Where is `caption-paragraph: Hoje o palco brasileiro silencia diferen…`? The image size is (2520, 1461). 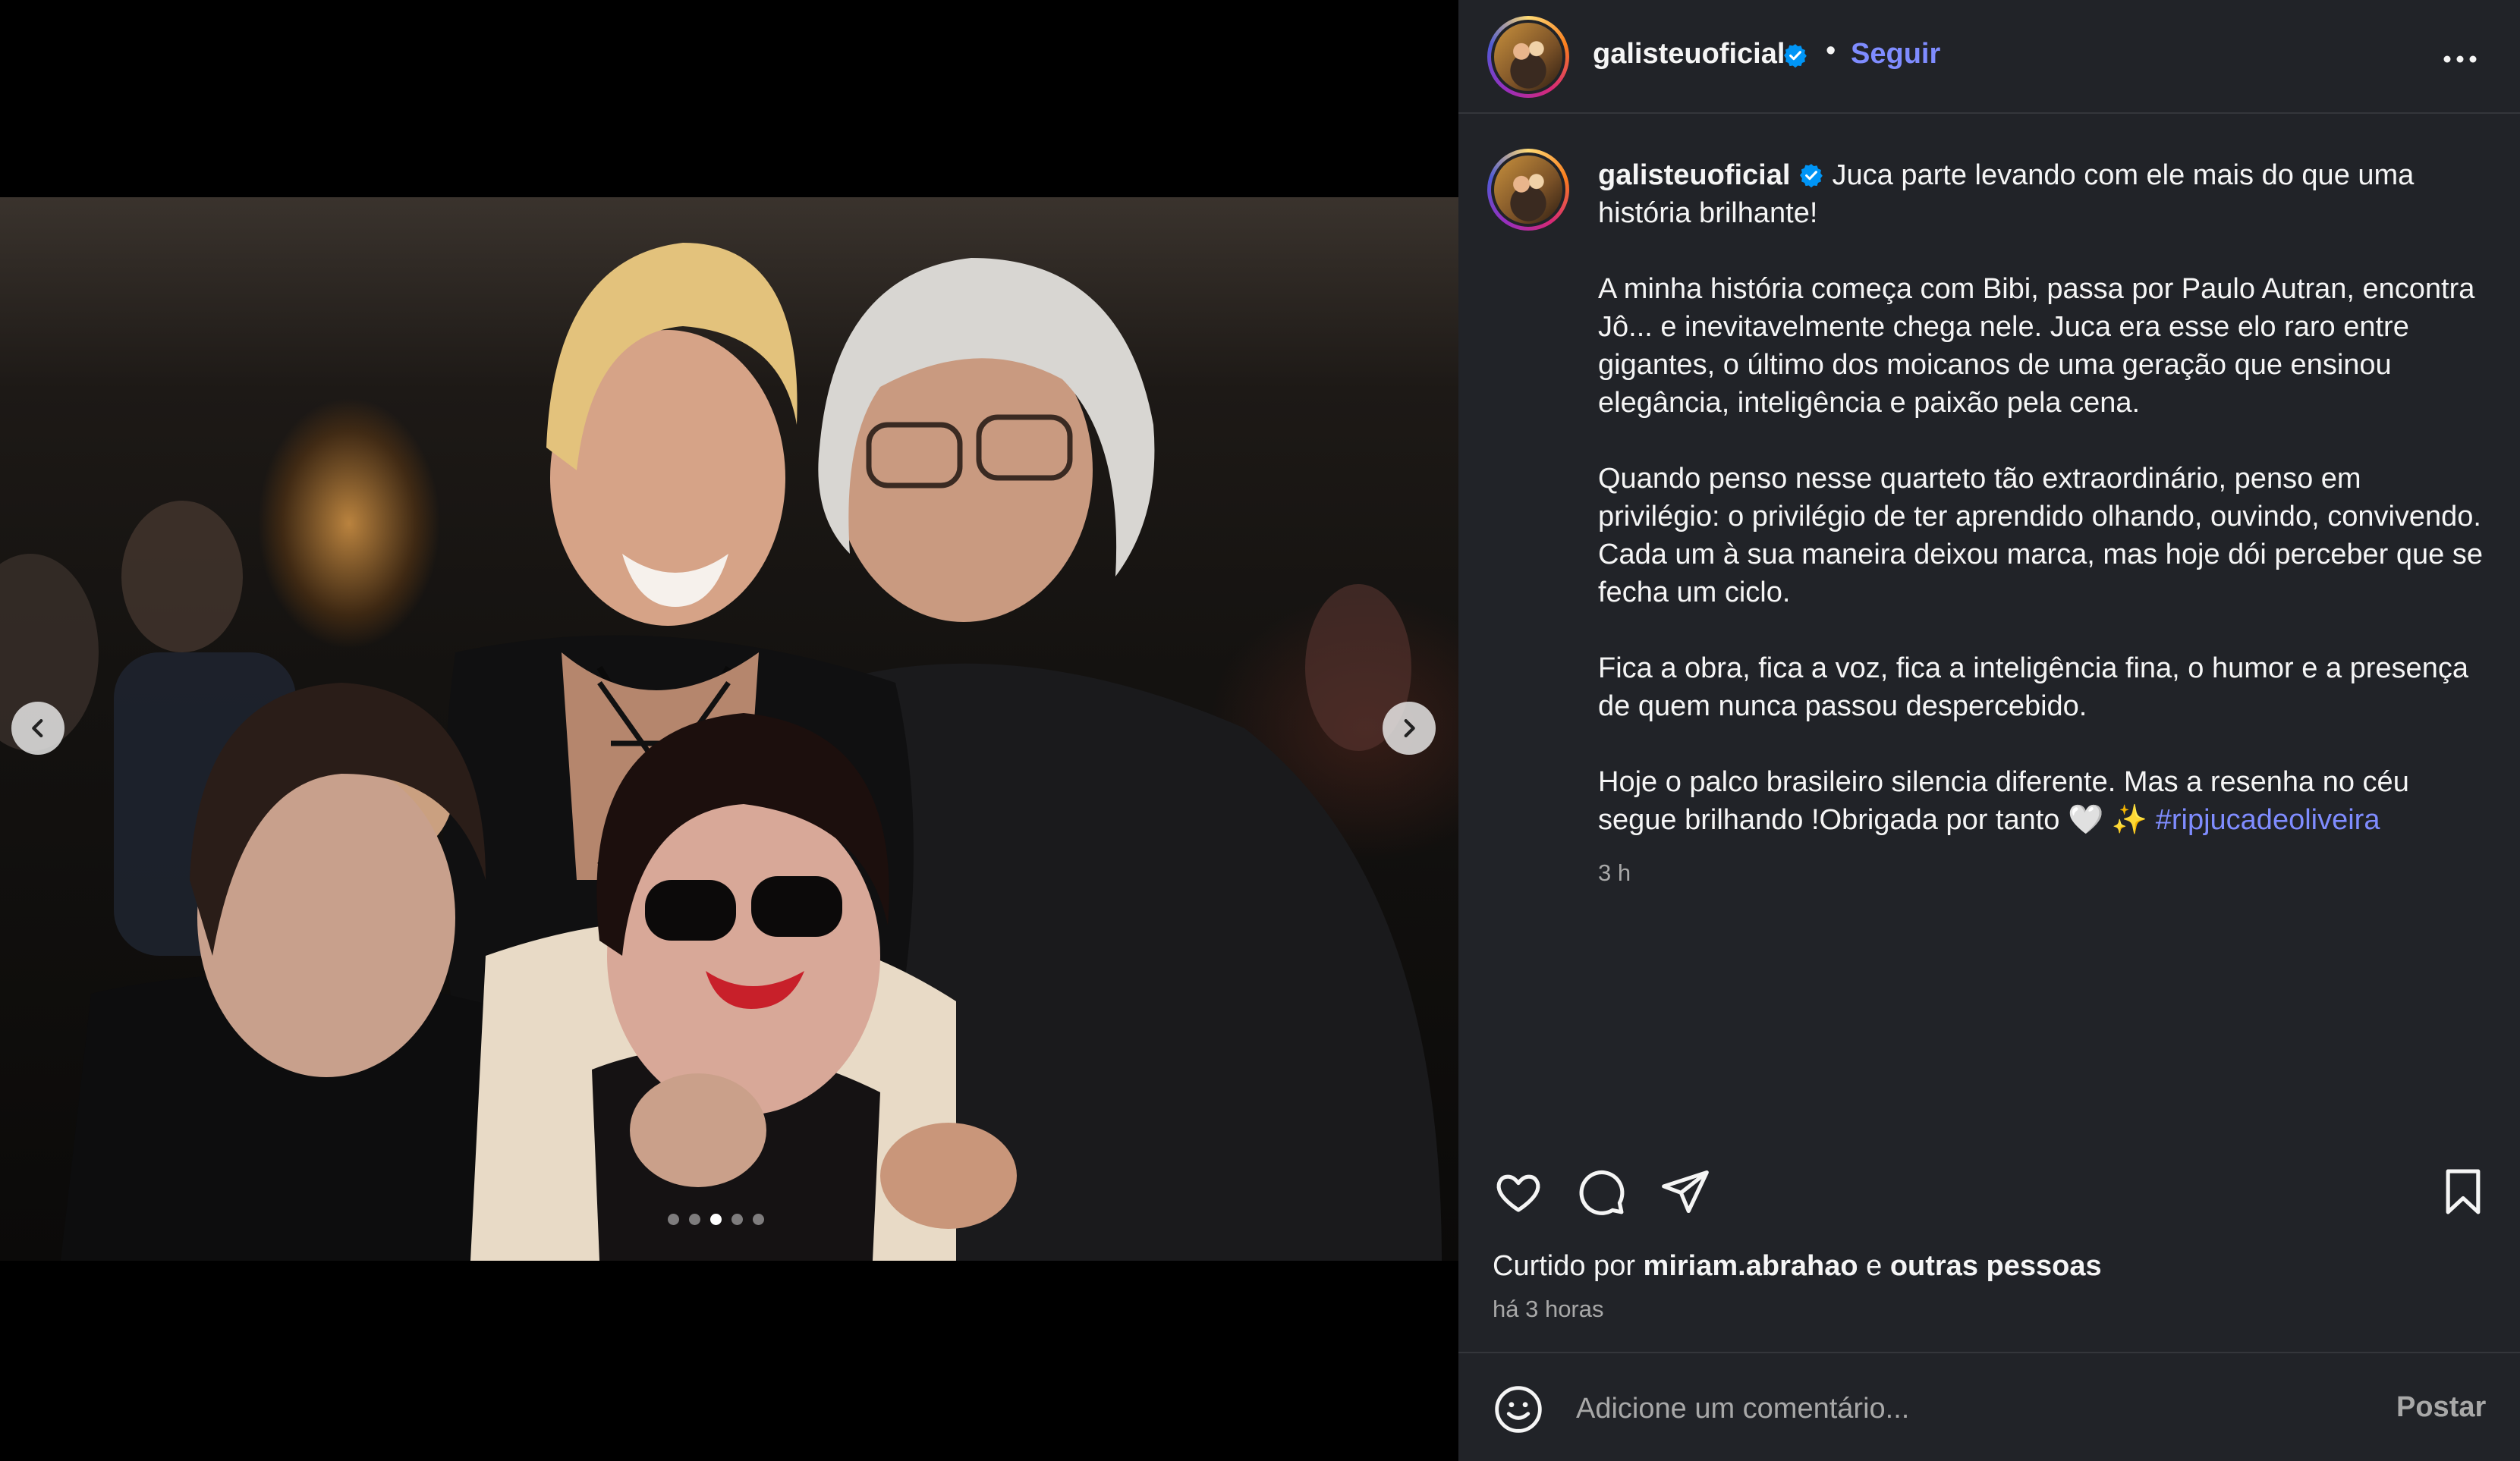 caption-paragraph: Hoje o palco brasileiro silencia diferen… is located at coordinates (2044, 801).